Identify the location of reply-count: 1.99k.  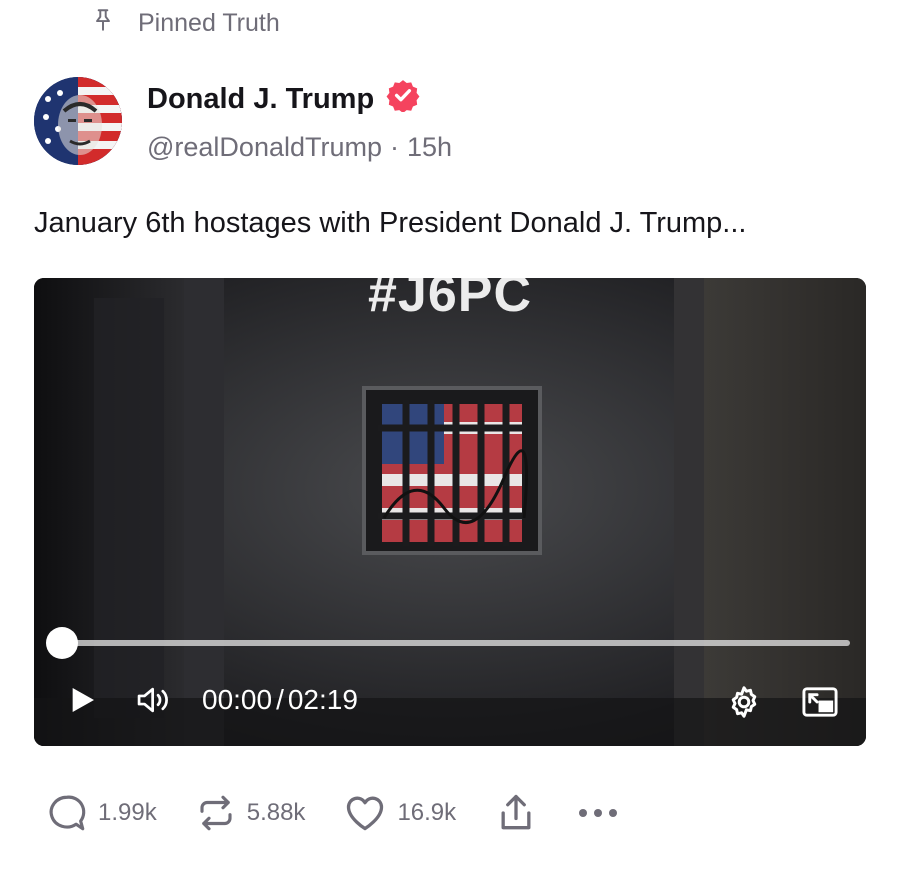
(127, 812).